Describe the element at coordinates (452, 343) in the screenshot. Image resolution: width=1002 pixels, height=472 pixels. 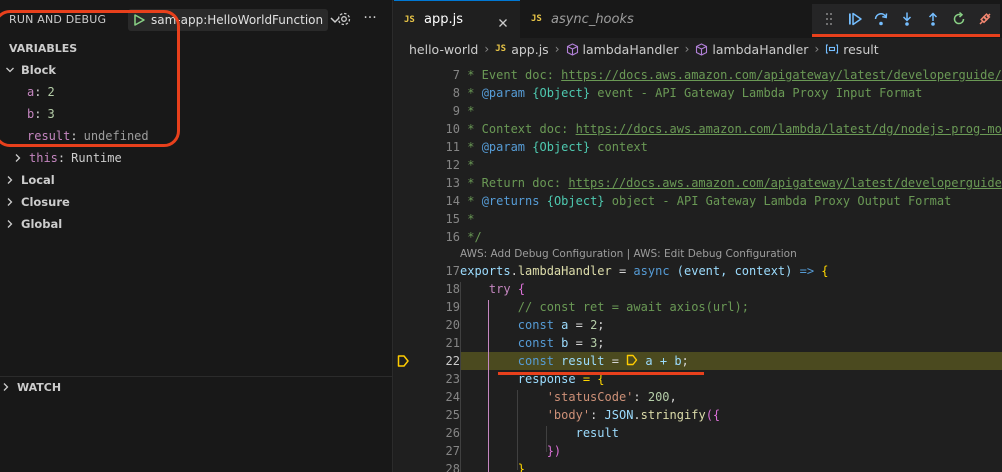
I see `line-number: 21` at that location.